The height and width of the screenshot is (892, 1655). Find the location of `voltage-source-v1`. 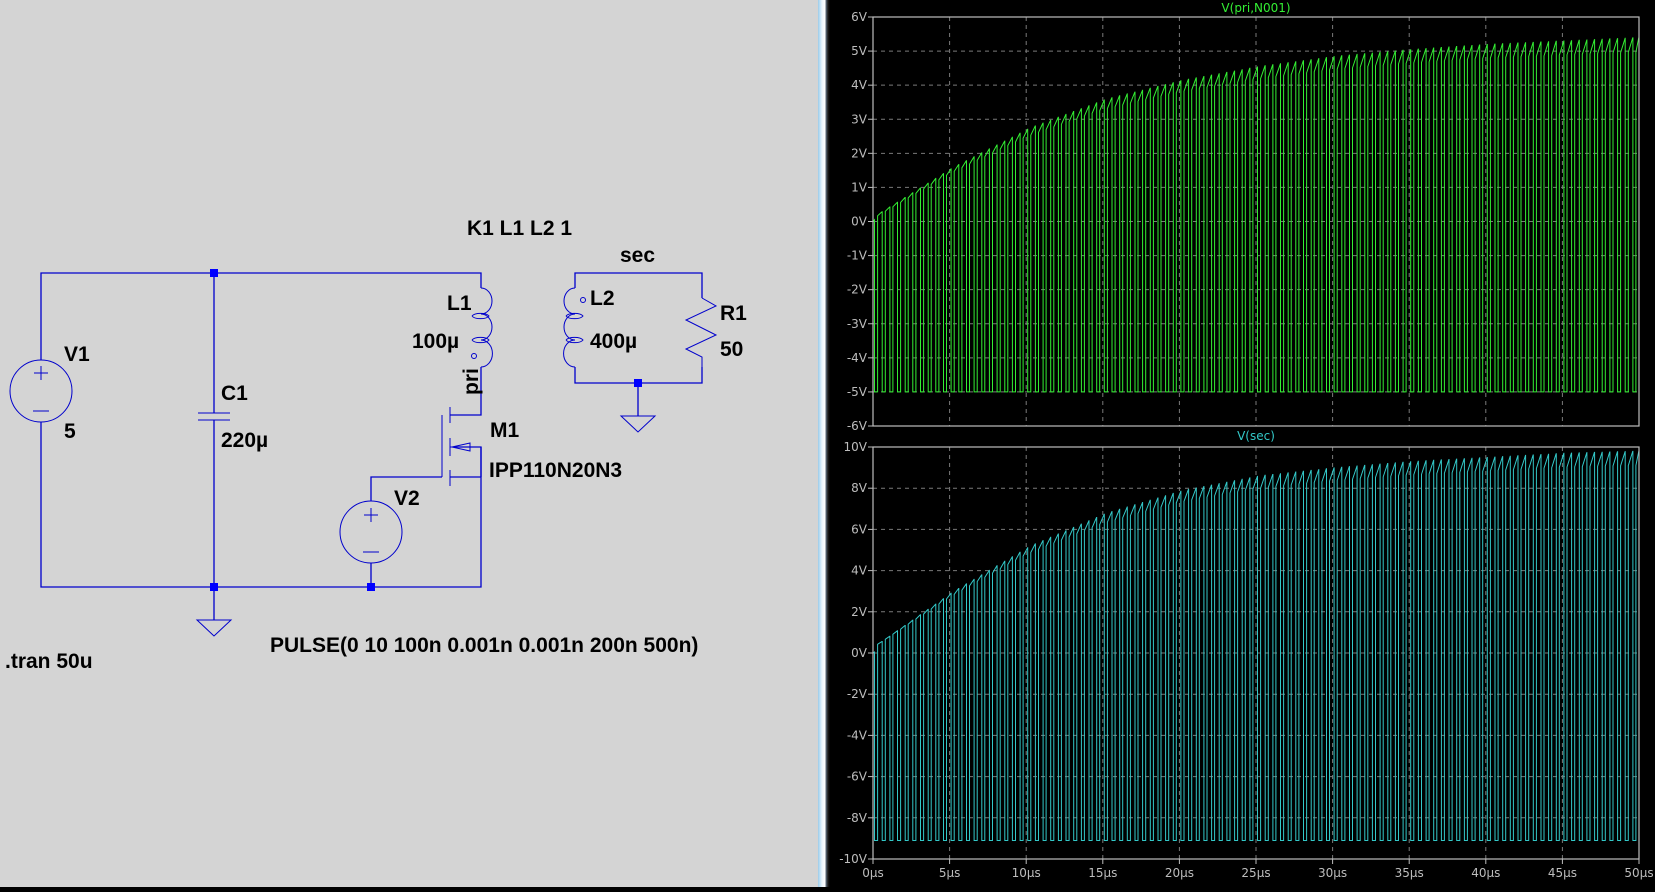

voltage-source-v1 is located at coordinates (41, 391).